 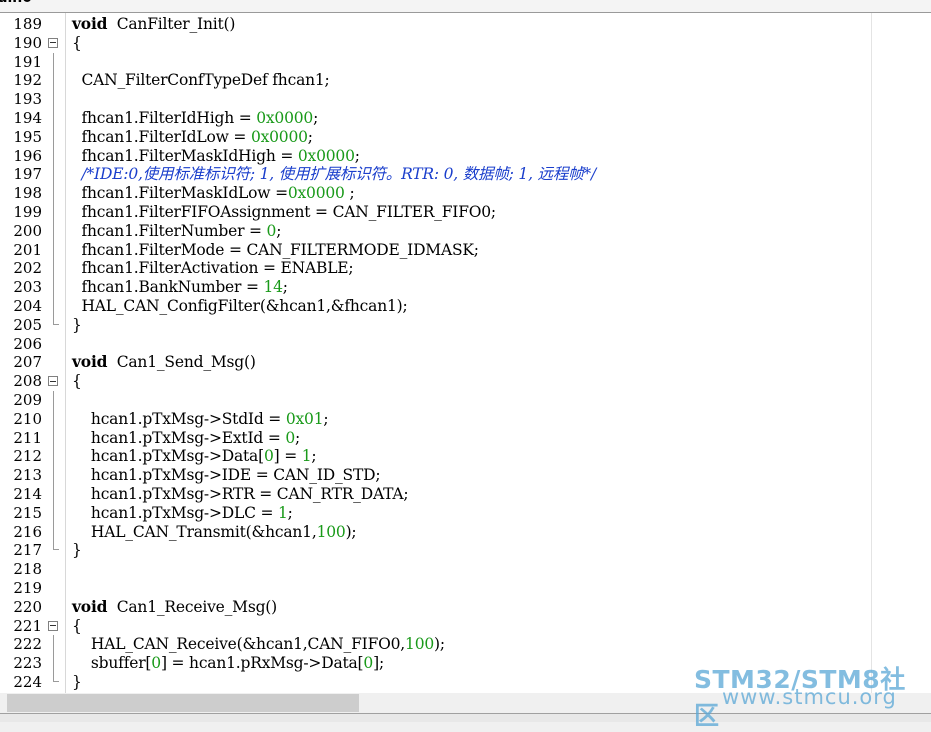 I want to click on code-line: 195 fhcan1.FilterIdLow = 0x0000;, so click(x=435, y=137).